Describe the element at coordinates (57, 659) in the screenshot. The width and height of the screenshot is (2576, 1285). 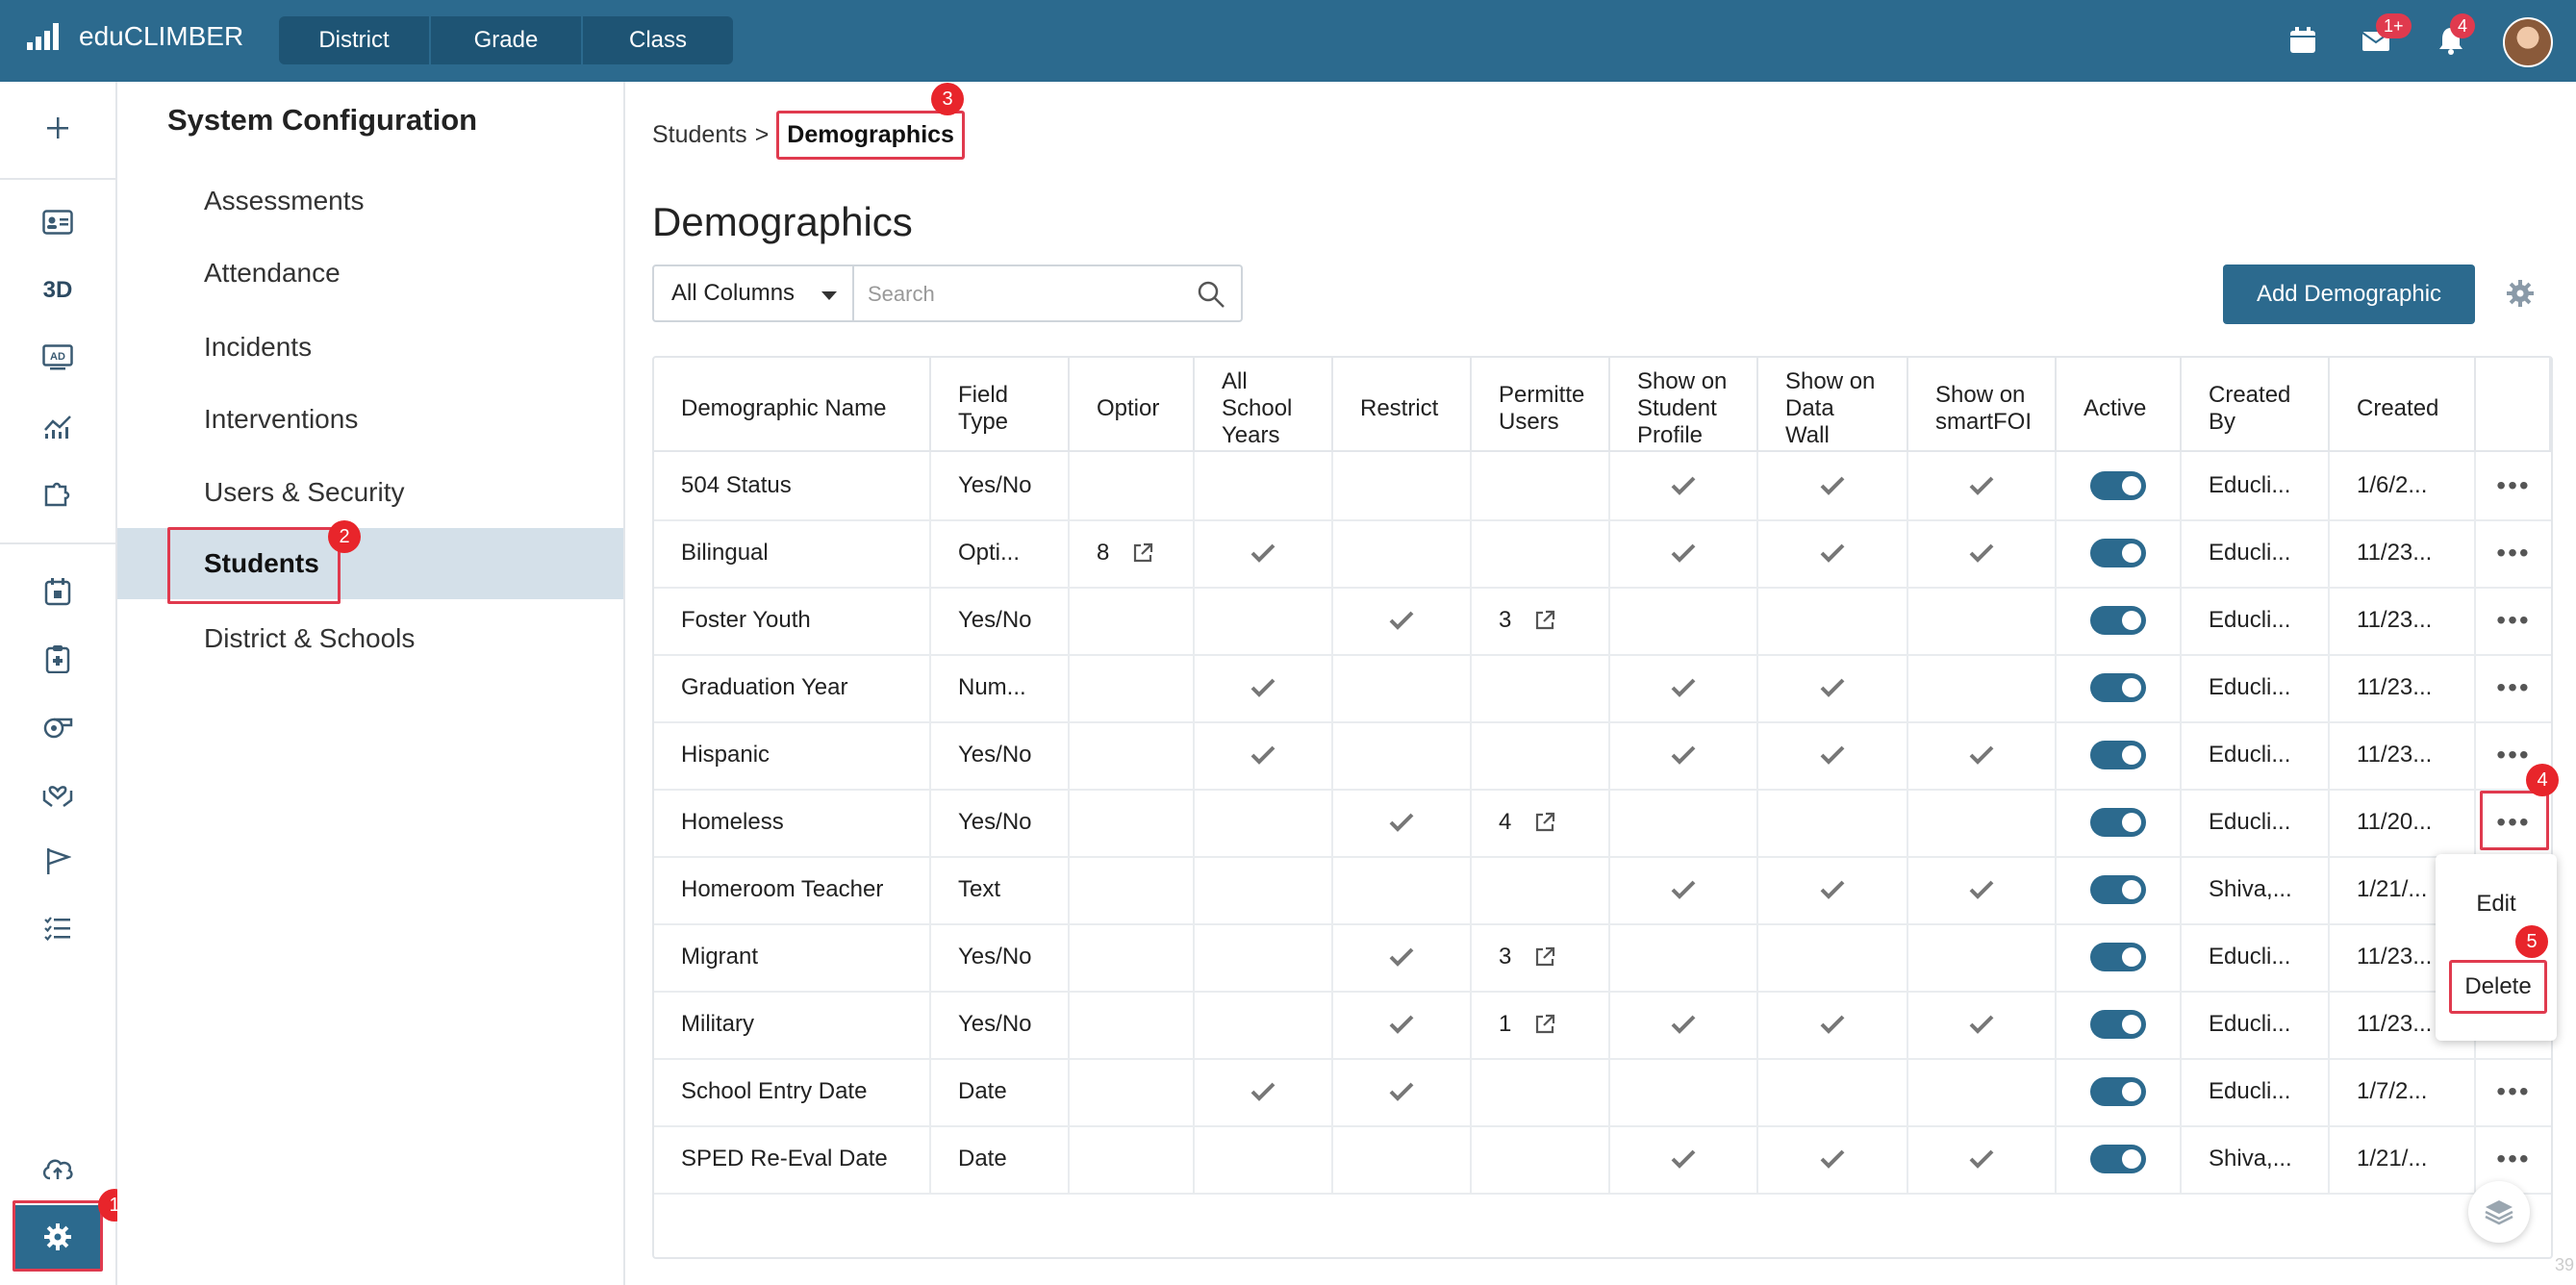
I see `rail-clipboard` at that location.